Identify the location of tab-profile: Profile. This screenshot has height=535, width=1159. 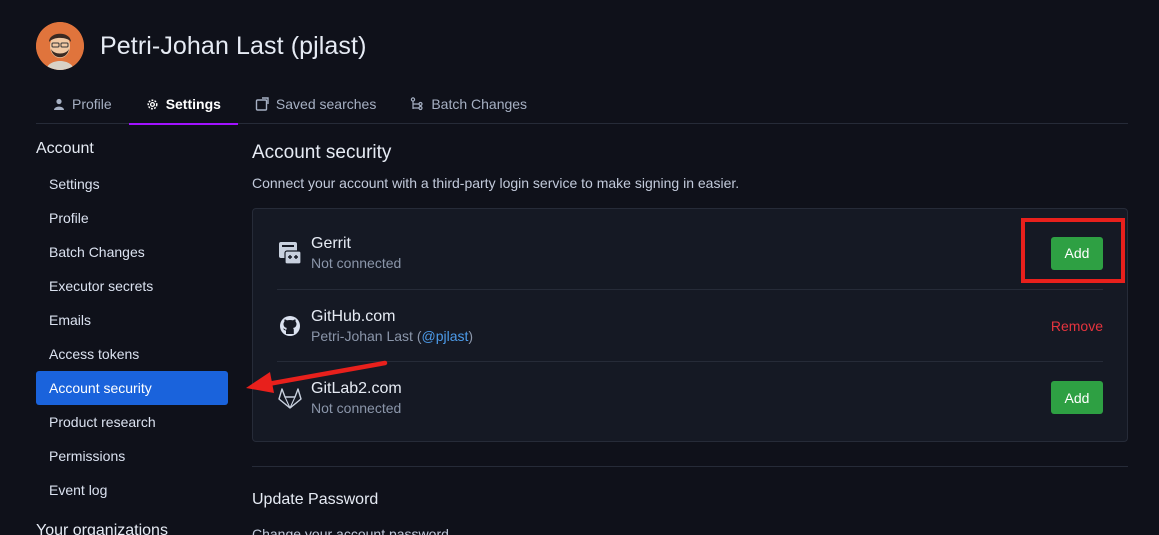
(82, 104).